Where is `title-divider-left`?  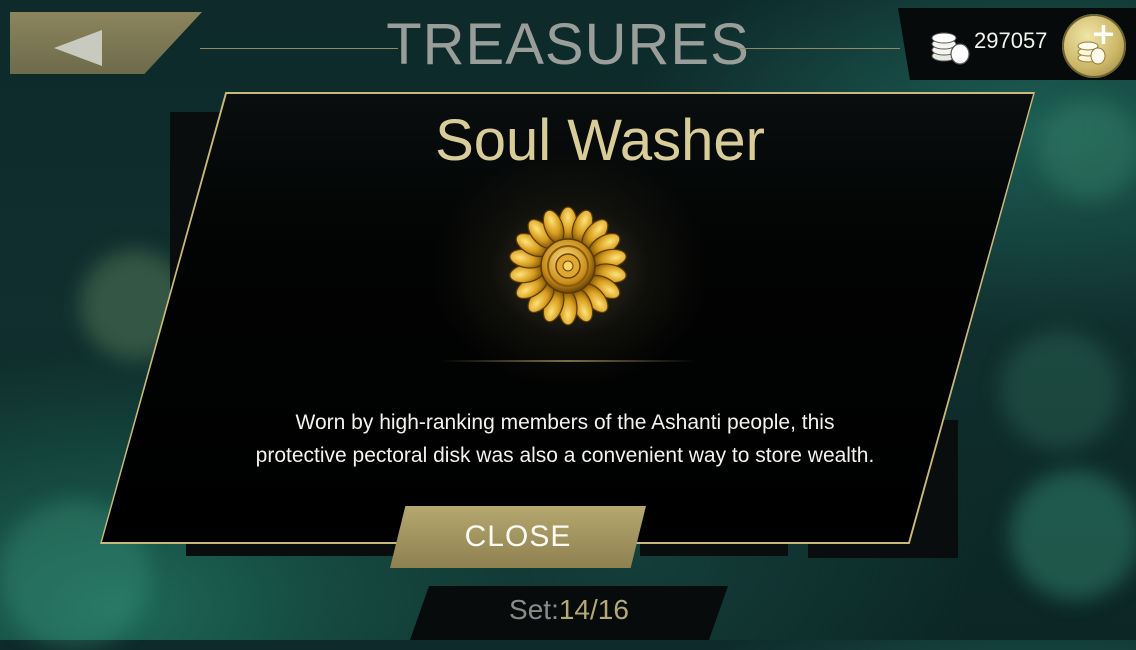 title-divider-left is located at coordinates (299, 48).